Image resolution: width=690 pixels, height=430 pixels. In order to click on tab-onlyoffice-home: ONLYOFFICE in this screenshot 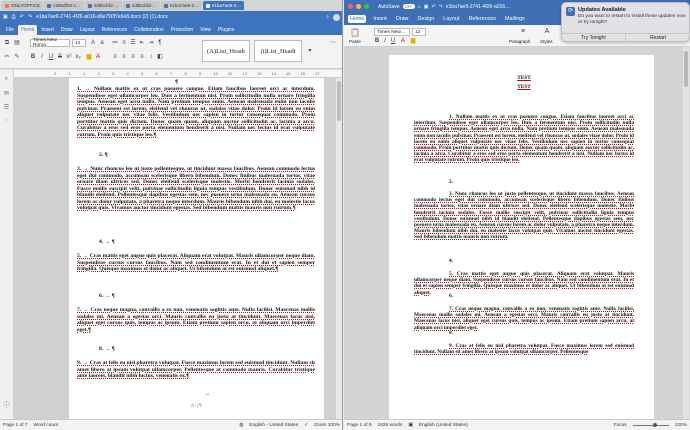, I will do `click(23, 5)`.